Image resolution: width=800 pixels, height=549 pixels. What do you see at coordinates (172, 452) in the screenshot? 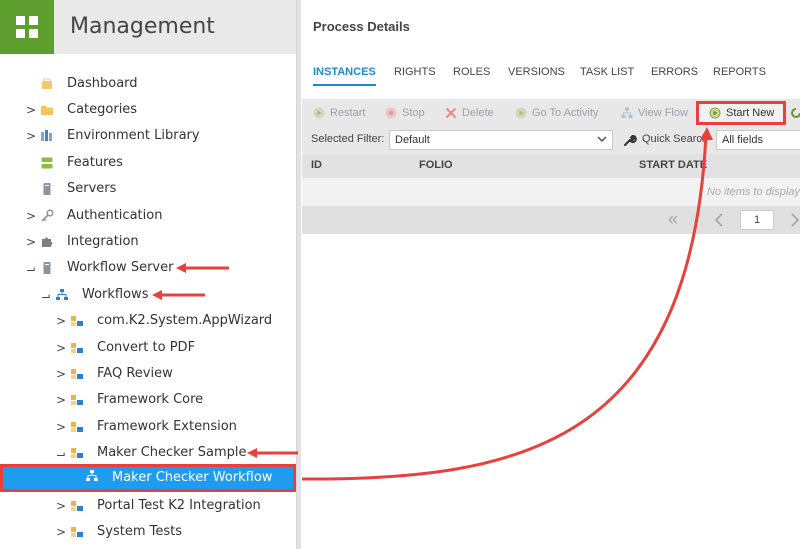
I see `sidebar-item-label: Maker Checker Sample` at bounding box center [172, 452].